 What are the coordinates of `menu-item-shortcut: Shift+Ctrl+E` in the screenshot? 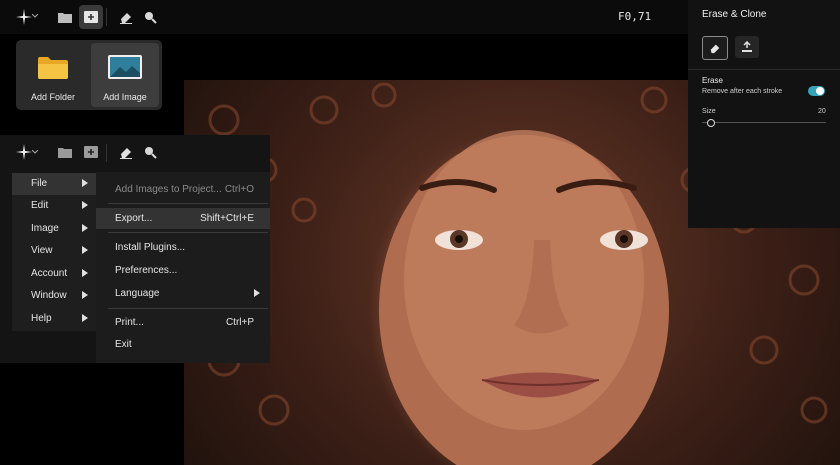 It's located at (227, 218).